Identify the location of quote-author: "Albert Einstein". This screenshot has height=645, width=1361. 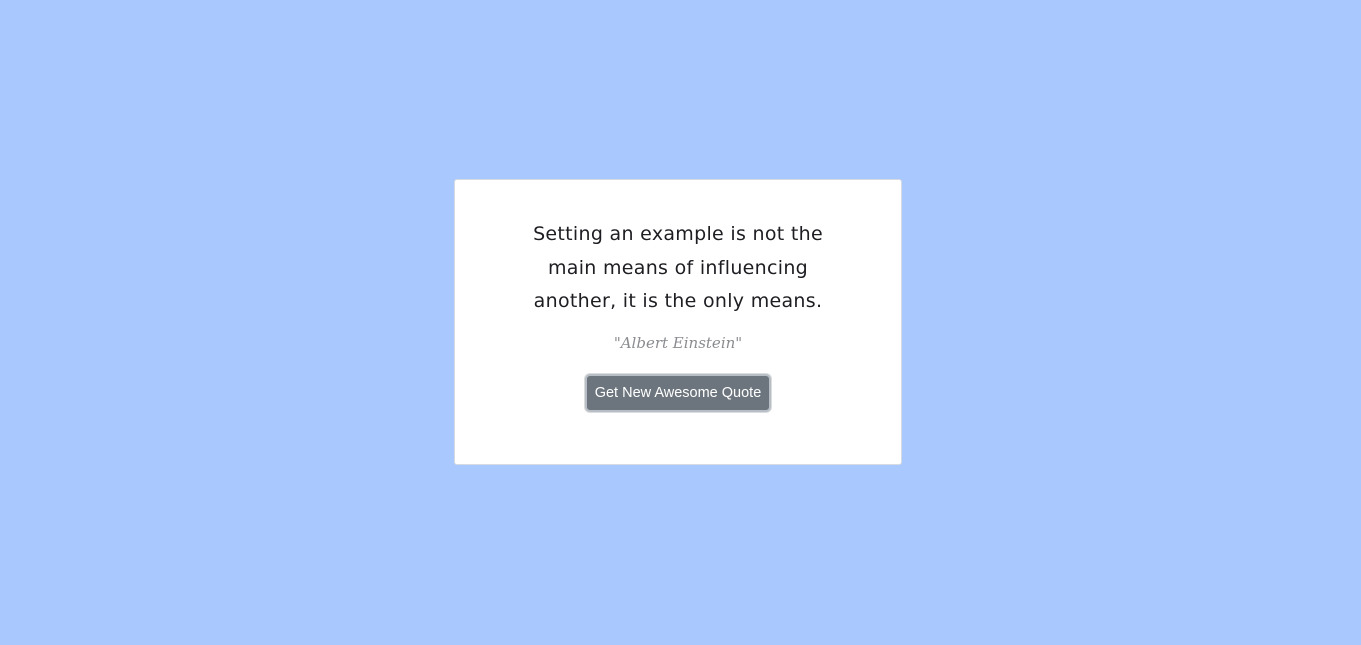
(678, 343).